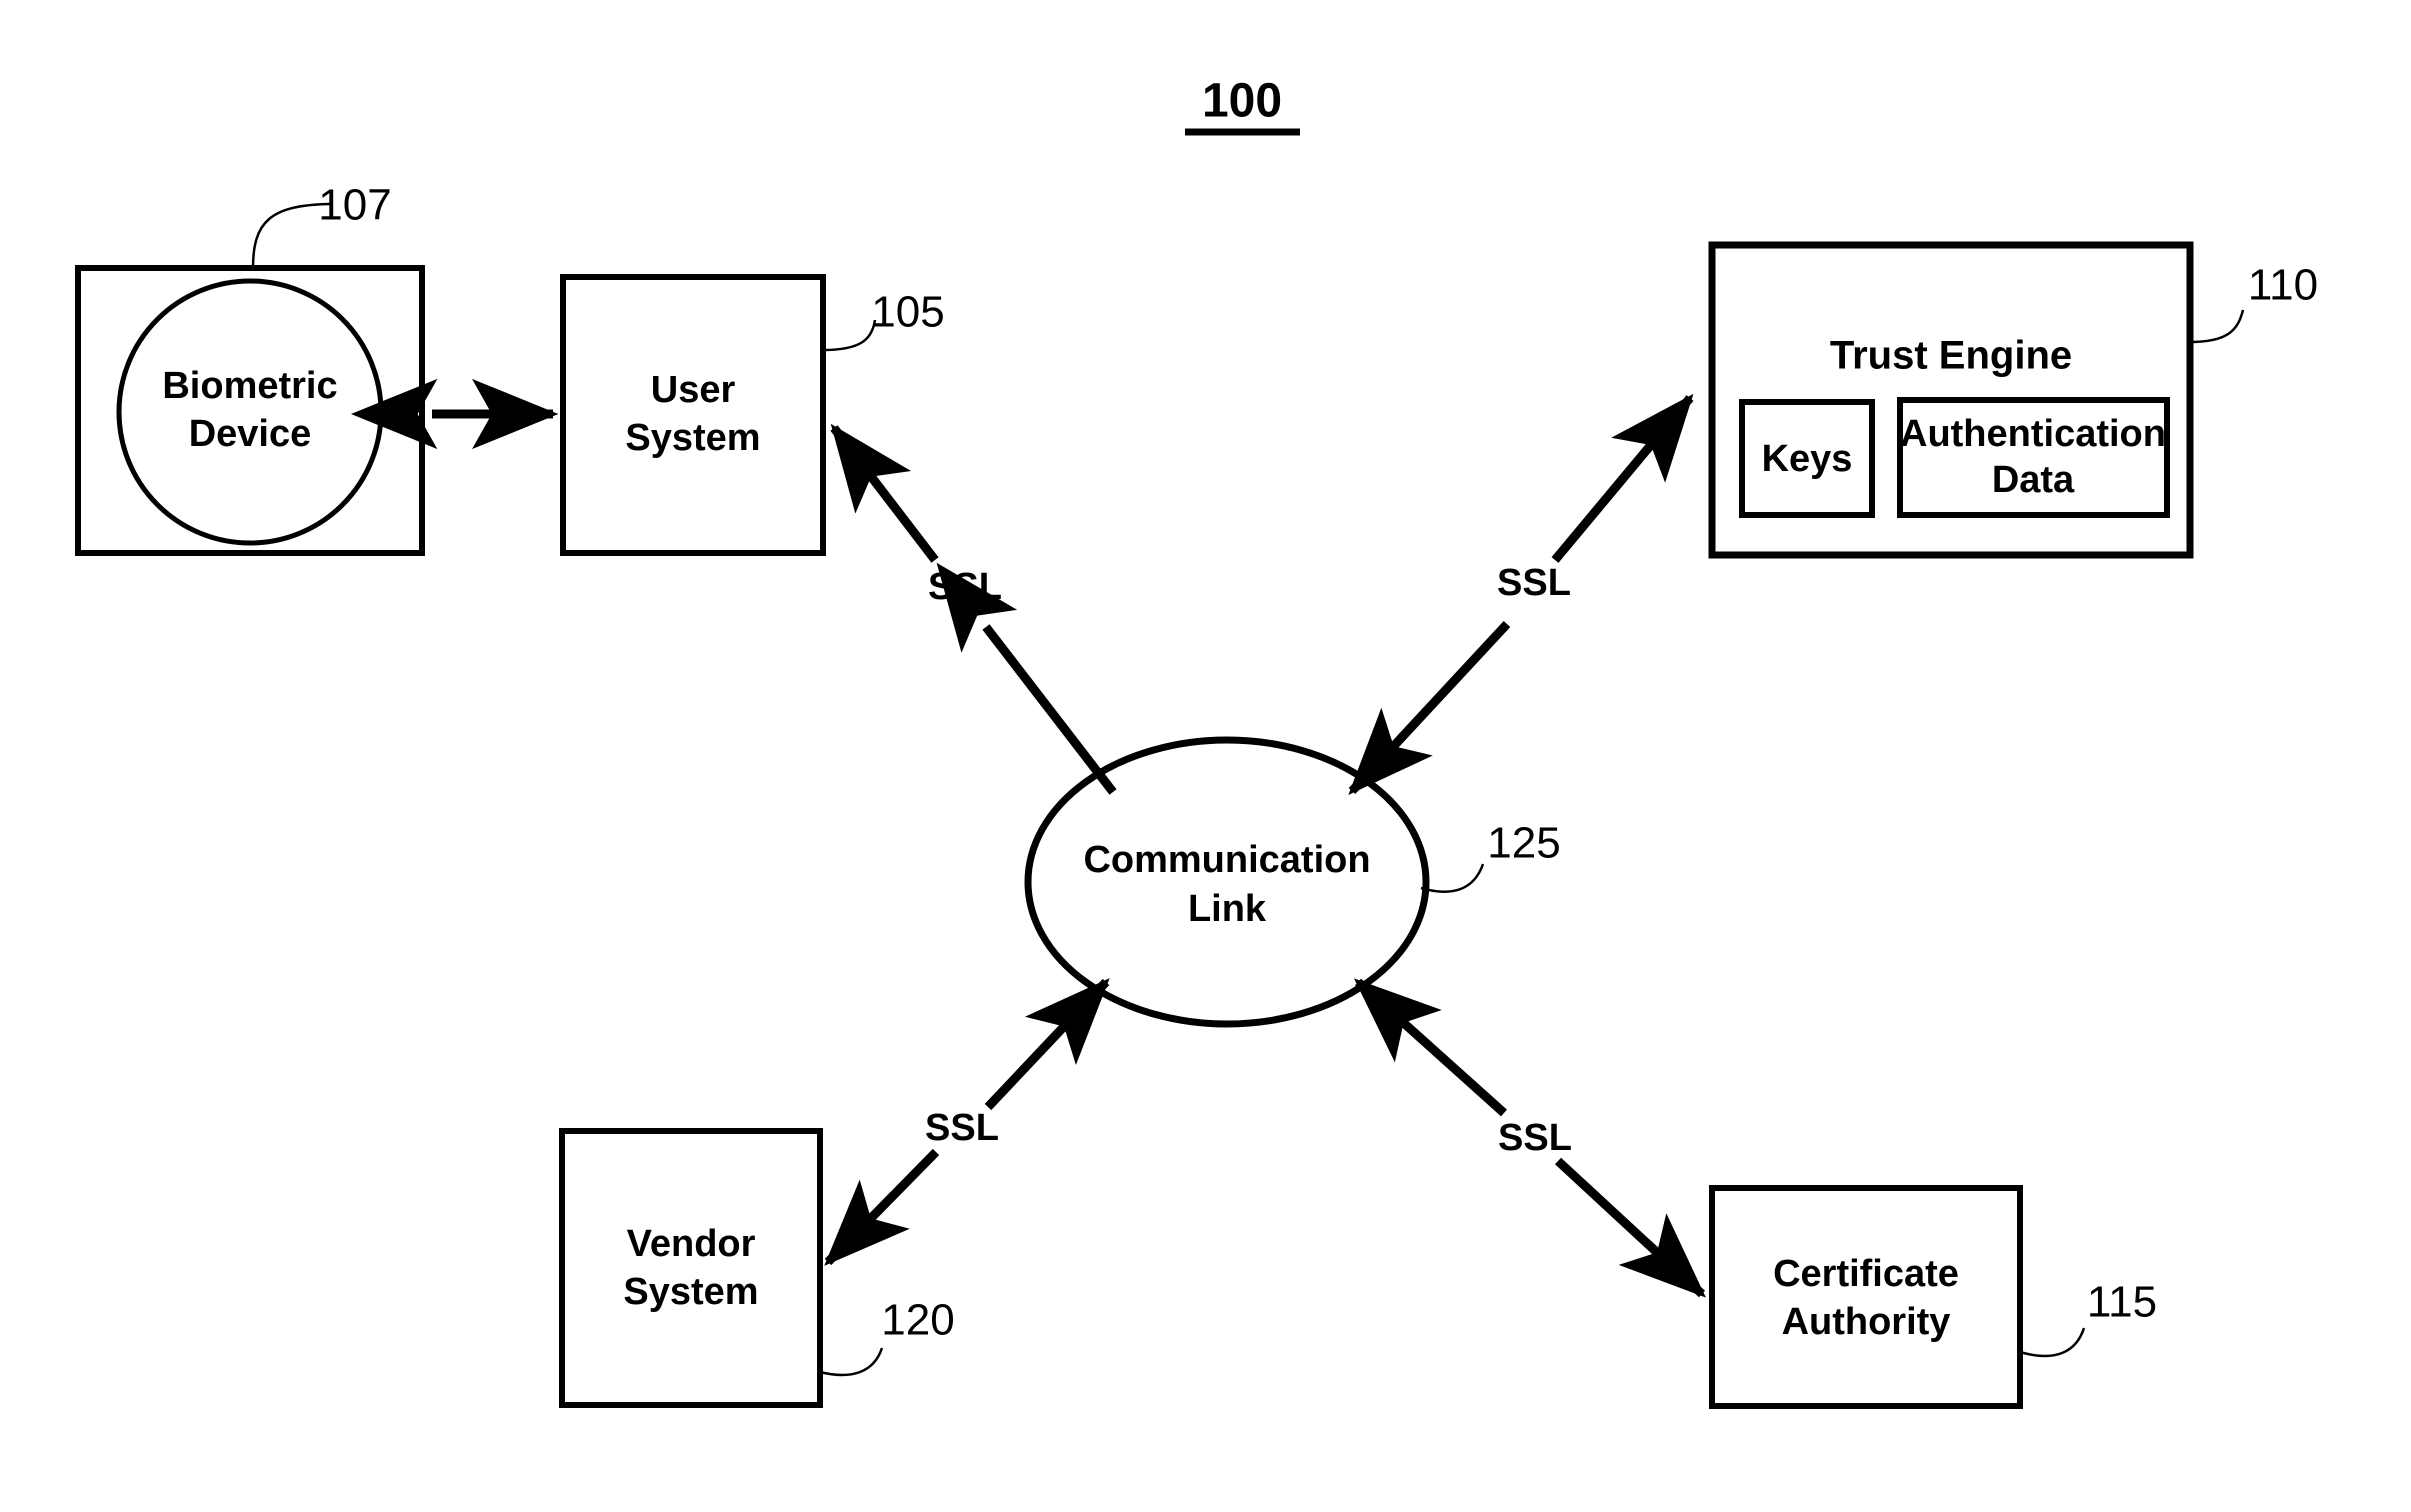 The width and height of the screenshot is (2411, 1512). I want to click on edge-vendor-to-link-label: SSL, so click(962, 1128).